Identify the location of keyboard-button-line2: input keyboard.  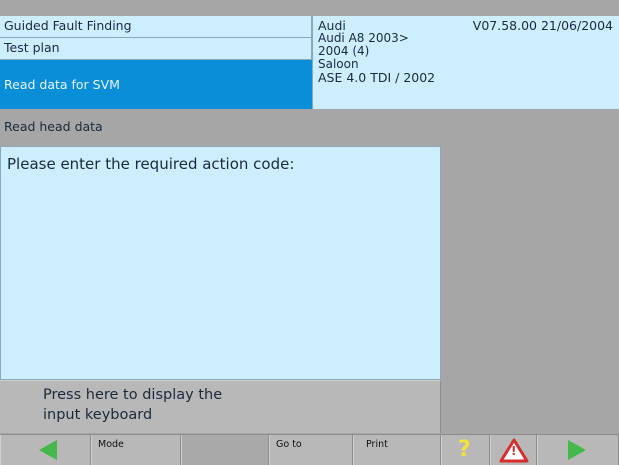
(98, 415).